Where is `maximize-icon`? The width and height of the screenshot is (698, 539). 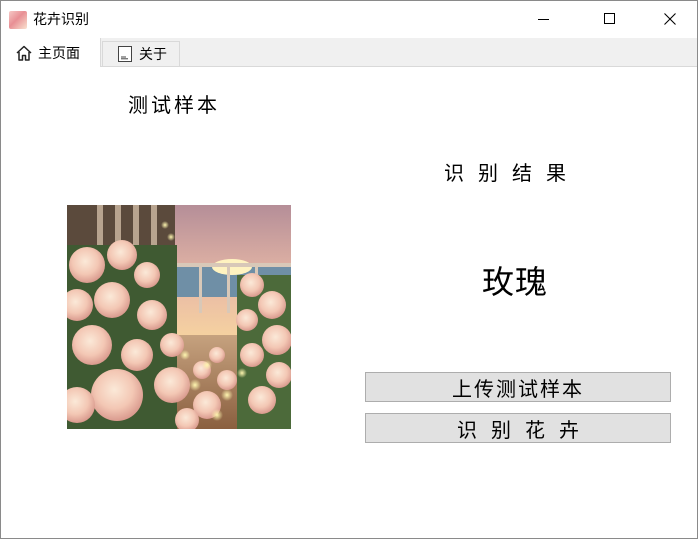
maximize-icon is located at coordinates (609, 18).